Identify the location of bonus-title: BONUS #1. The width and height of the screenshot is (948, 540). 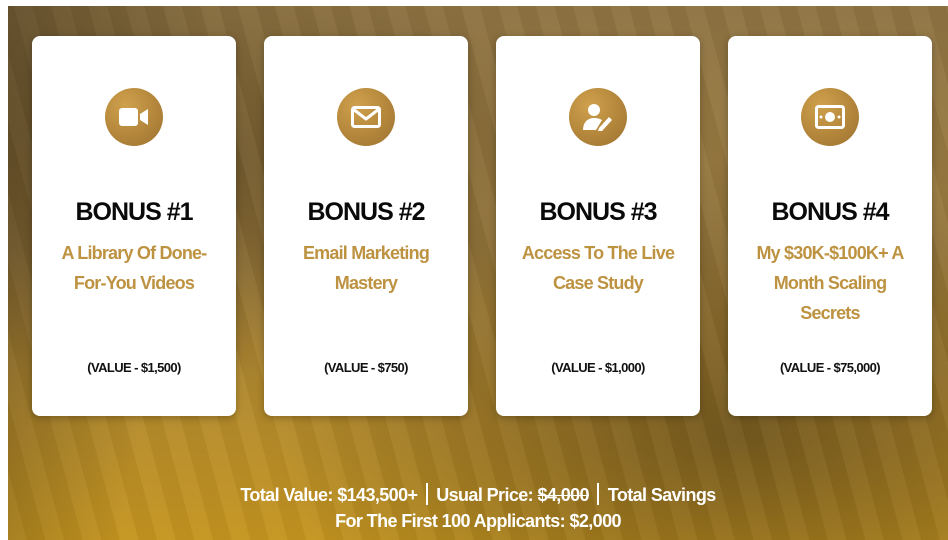
(134, 212).